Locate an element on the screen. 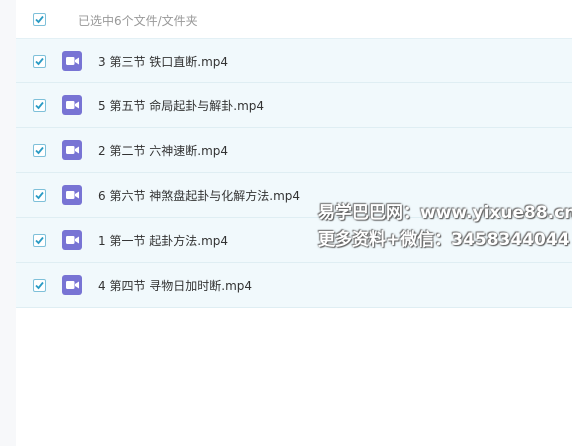  file-name: 4 第四节 寻物日加时断.mp4 is located at coordinates (175, 285).